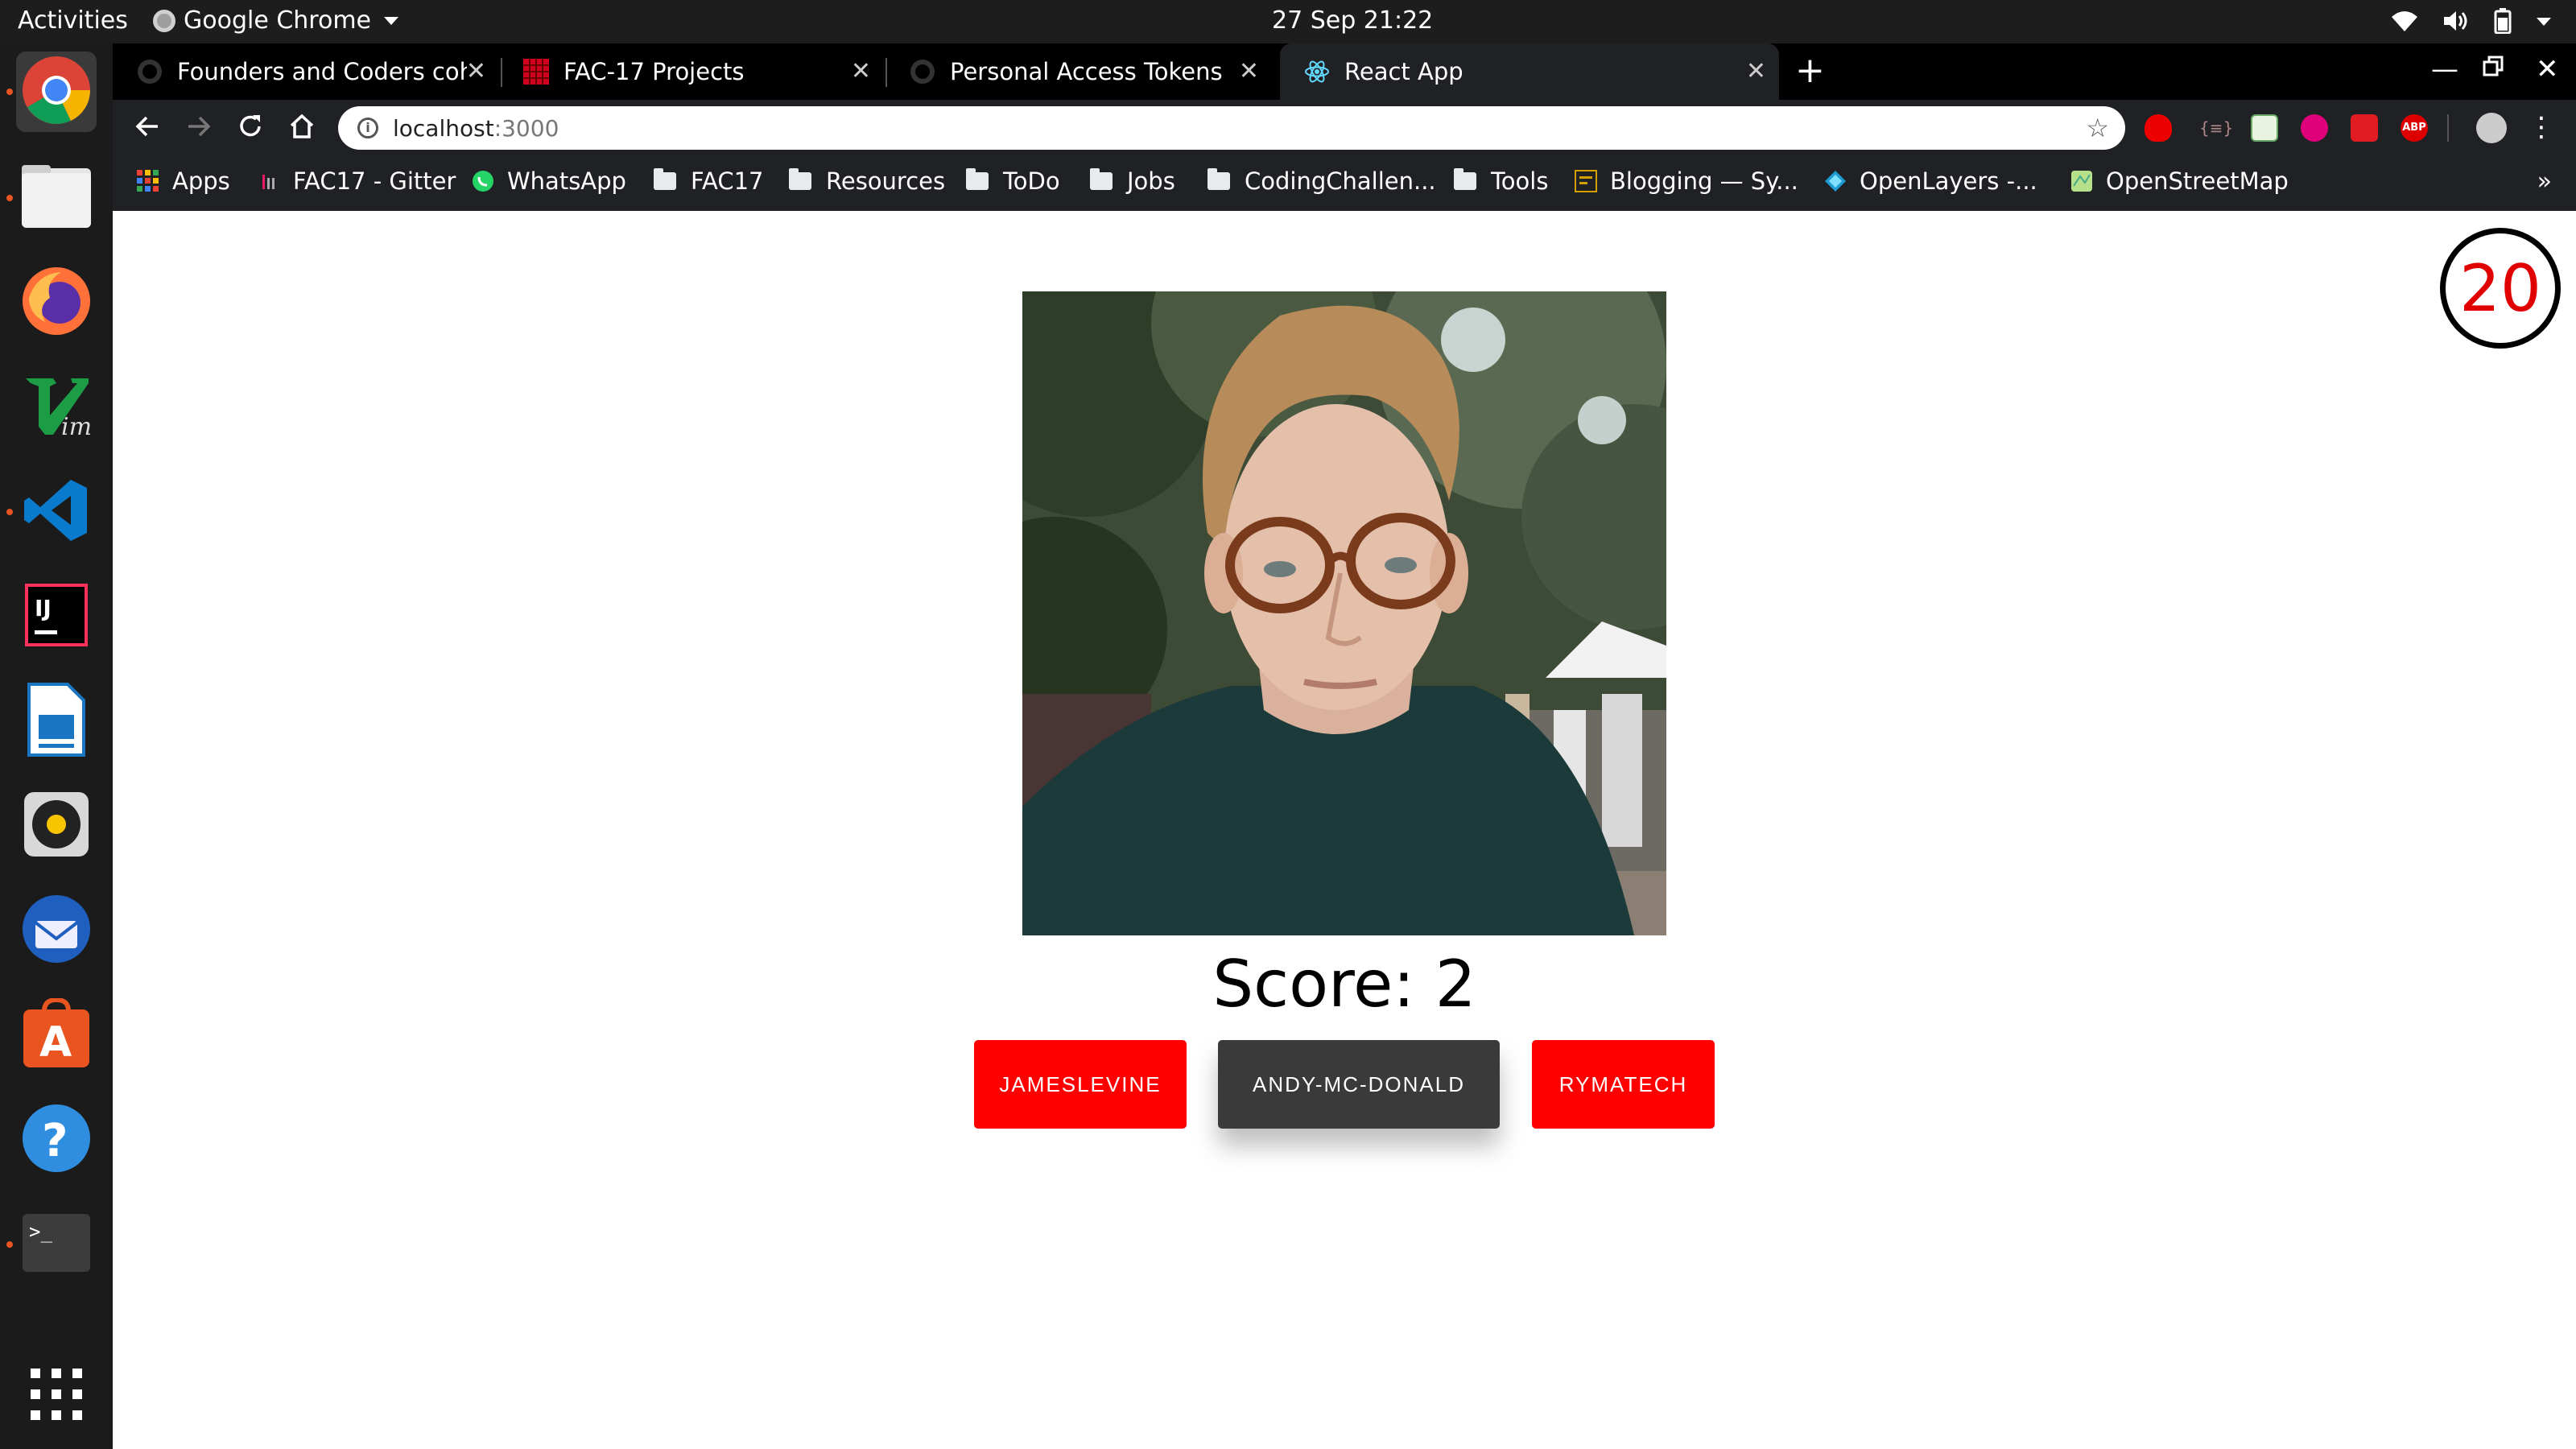  I want to click on bookmark-label: WhatsApp, so click(566, 181).